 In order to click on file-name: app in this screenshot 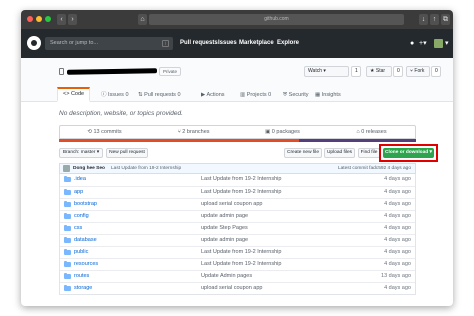, I will do `click(78, 192)`.